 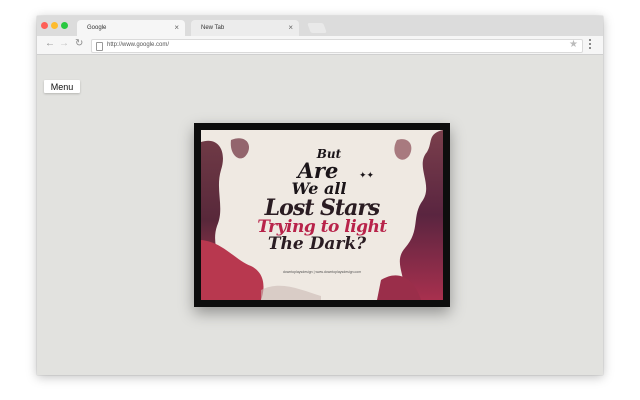 I want to click on back-arrow-icon: ←, so click(x=50, y=43).